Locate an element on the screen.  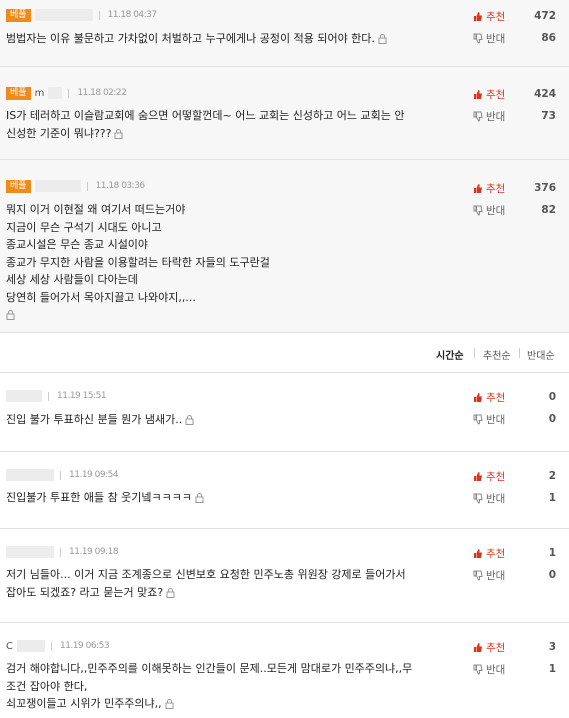
nickname: C is located at coordinates (9, 646).